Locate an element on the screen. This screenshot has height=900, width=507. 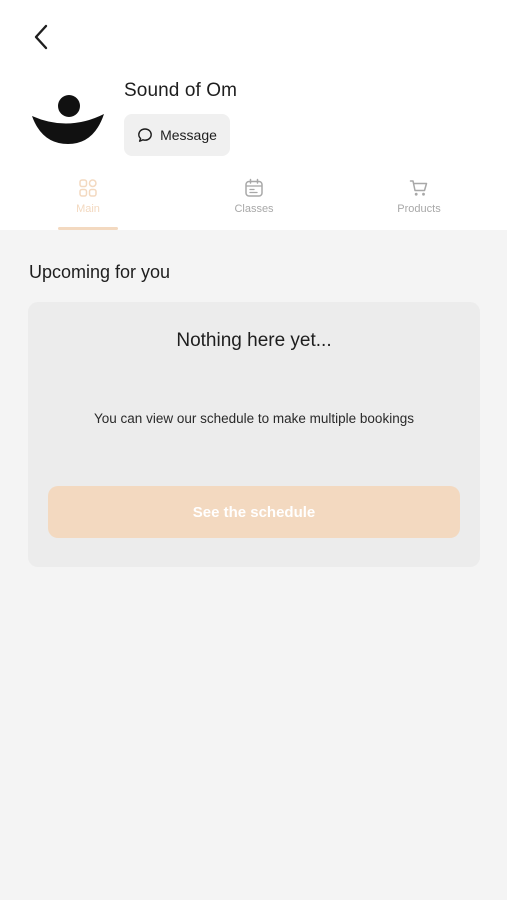
back-button is located at coordinates (41, 37).